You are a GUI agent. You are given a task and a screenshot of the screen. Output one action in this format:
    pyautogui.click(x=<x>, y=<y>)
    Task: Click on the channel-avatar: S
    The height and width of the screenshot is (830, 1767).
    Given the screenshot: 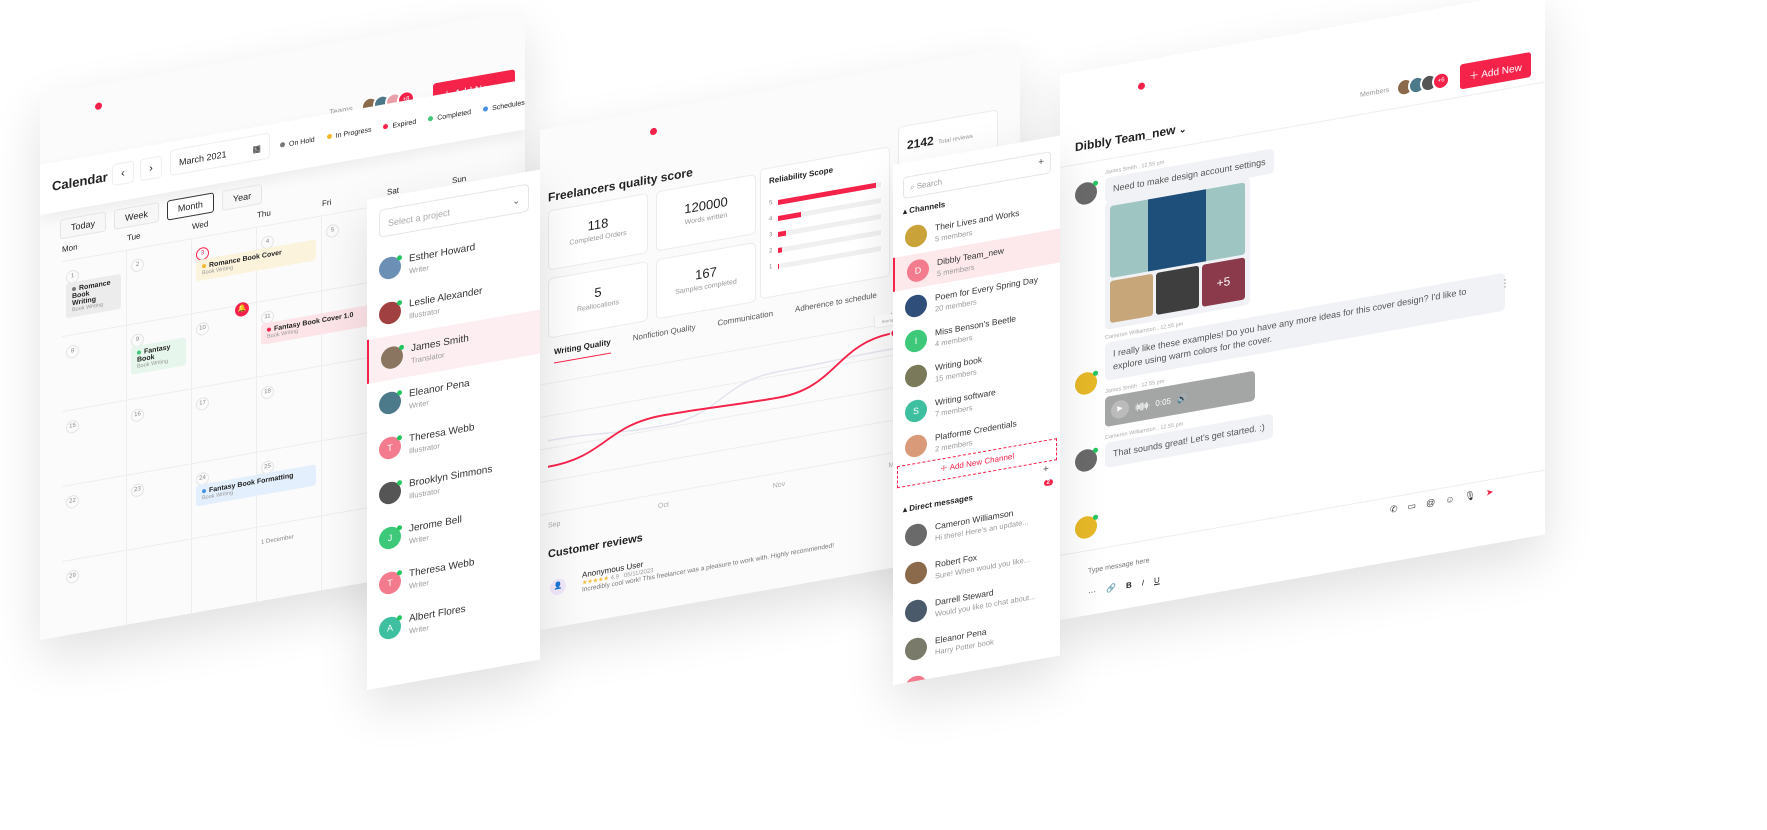 What is the action you would take?
    pyautogui.click(x=916, y=411)
    